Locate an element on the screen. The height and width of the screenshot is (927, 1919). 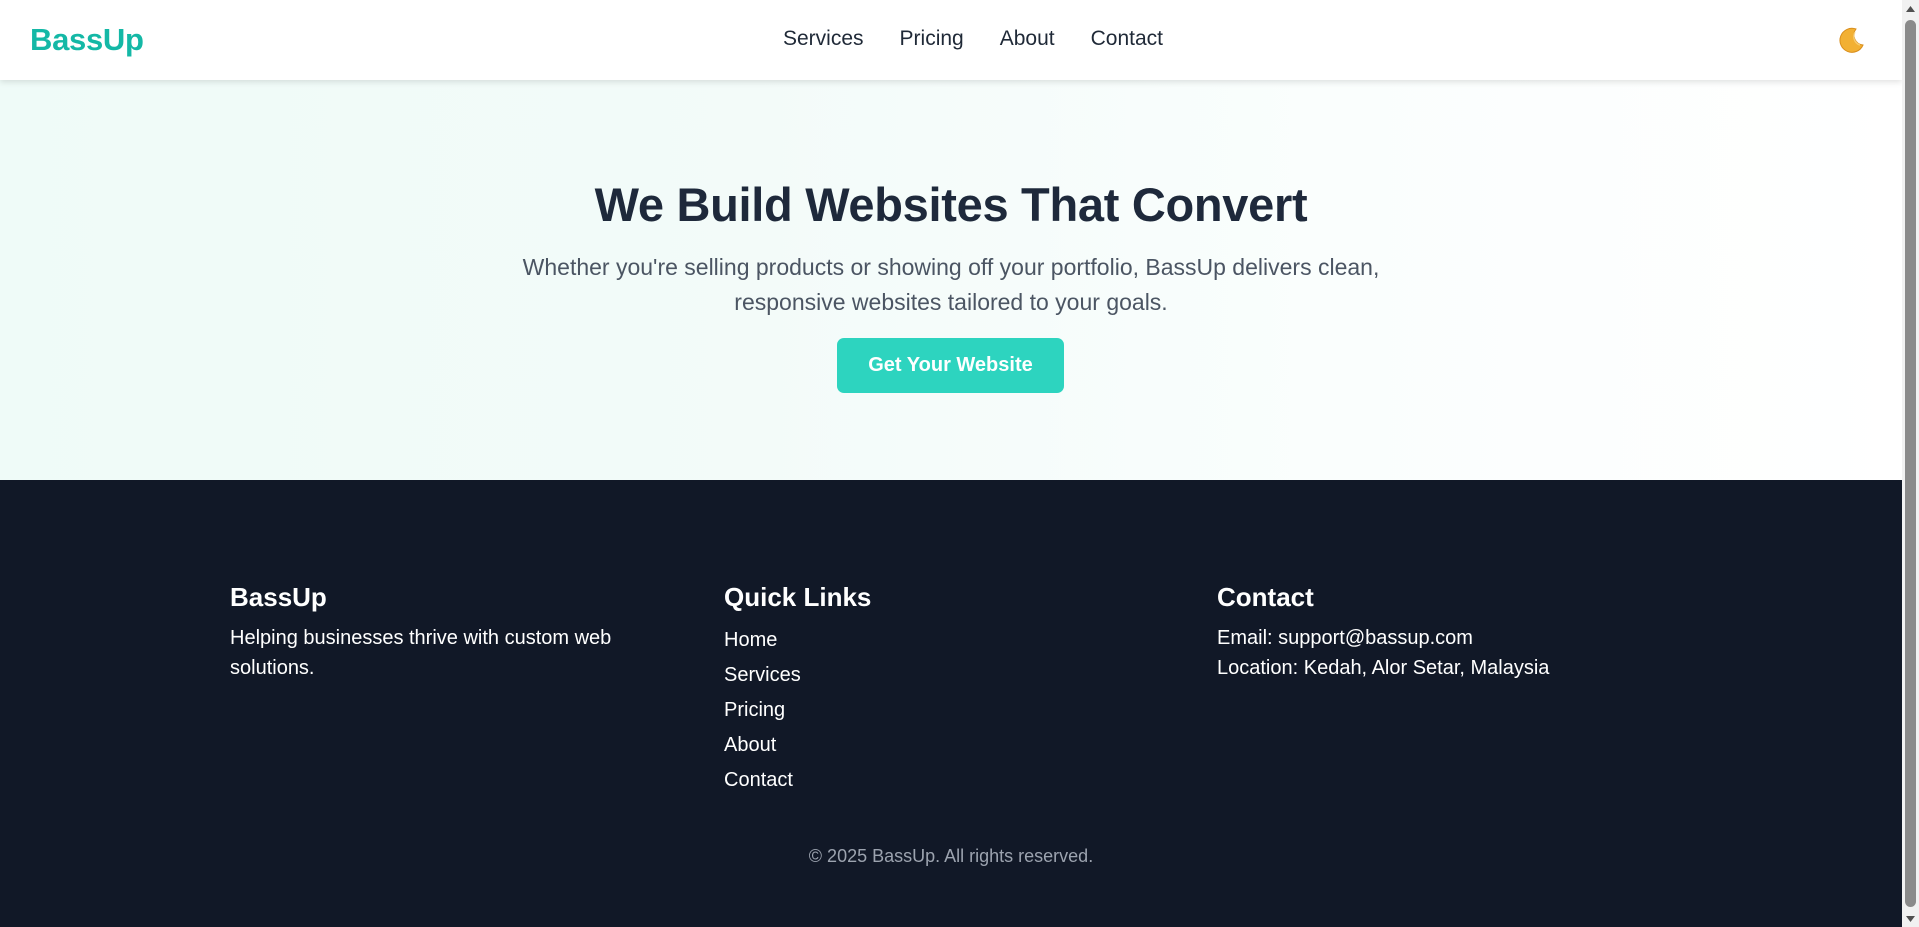
scrollbar-thumb is located at coordinates (1910, 463).